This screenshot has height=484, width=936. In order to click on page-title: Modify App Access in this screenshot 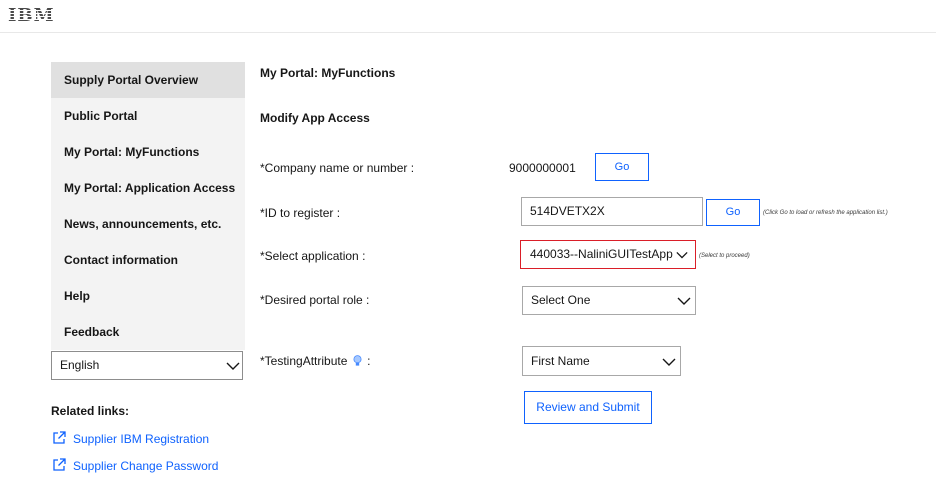, I will do `click(315, 118)`.